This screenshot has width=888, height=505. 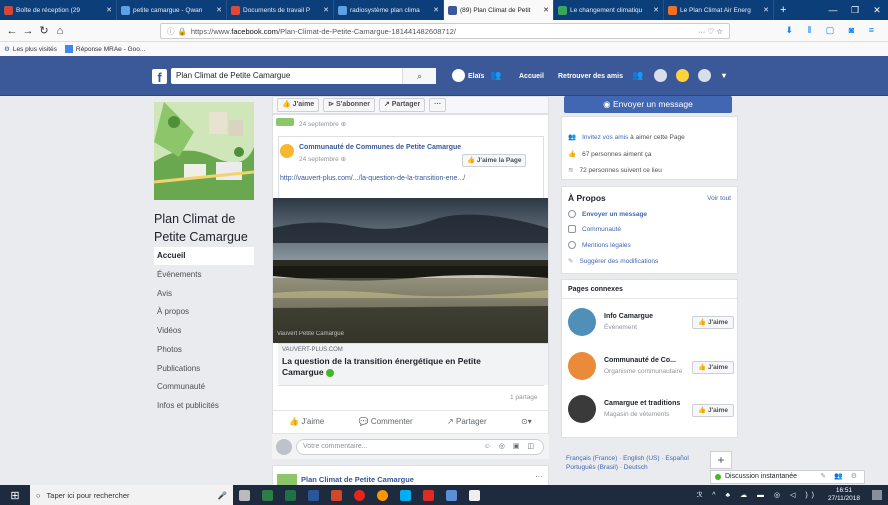 What do you see at coordinates (605, 137) in the screenshot?
I see `invite-friends-link: Invitez vos amis` at bounding box center [605, 137].